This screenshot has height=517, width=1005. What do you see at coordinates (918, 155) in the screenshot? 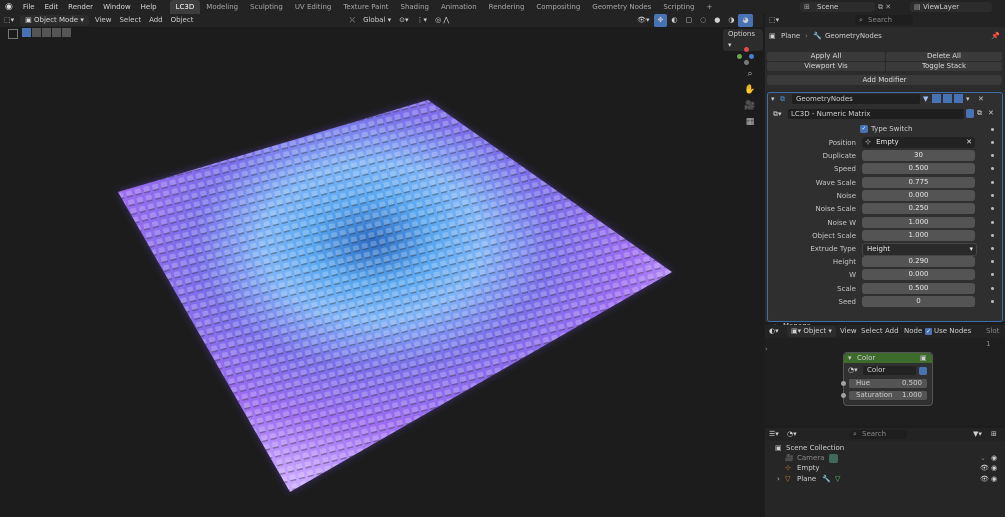
I see `input-value-field: 30` at bounding box center [918, 155].